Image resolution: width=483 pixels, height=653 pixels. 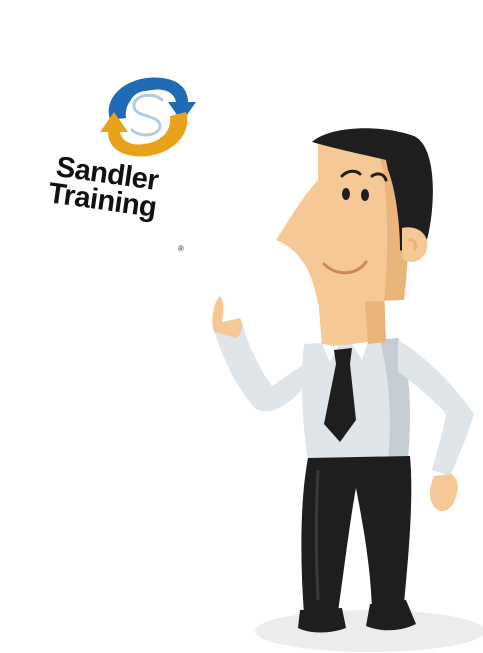 What do you see at coordinates (391, 615) in the screenshot?
I see `right-shoe` at bounding box center [391, 615].